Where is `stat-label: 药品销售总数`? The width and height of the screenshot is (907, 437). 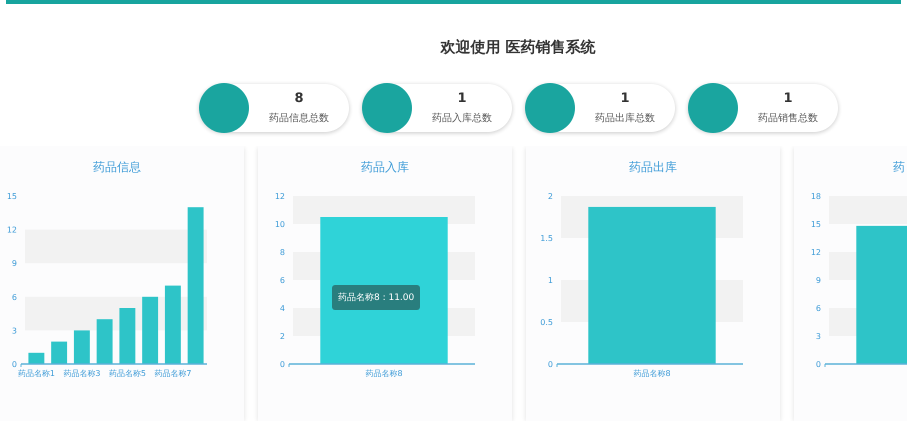 stat-label: 药品销售总数 is located at coordinates (788, 118).